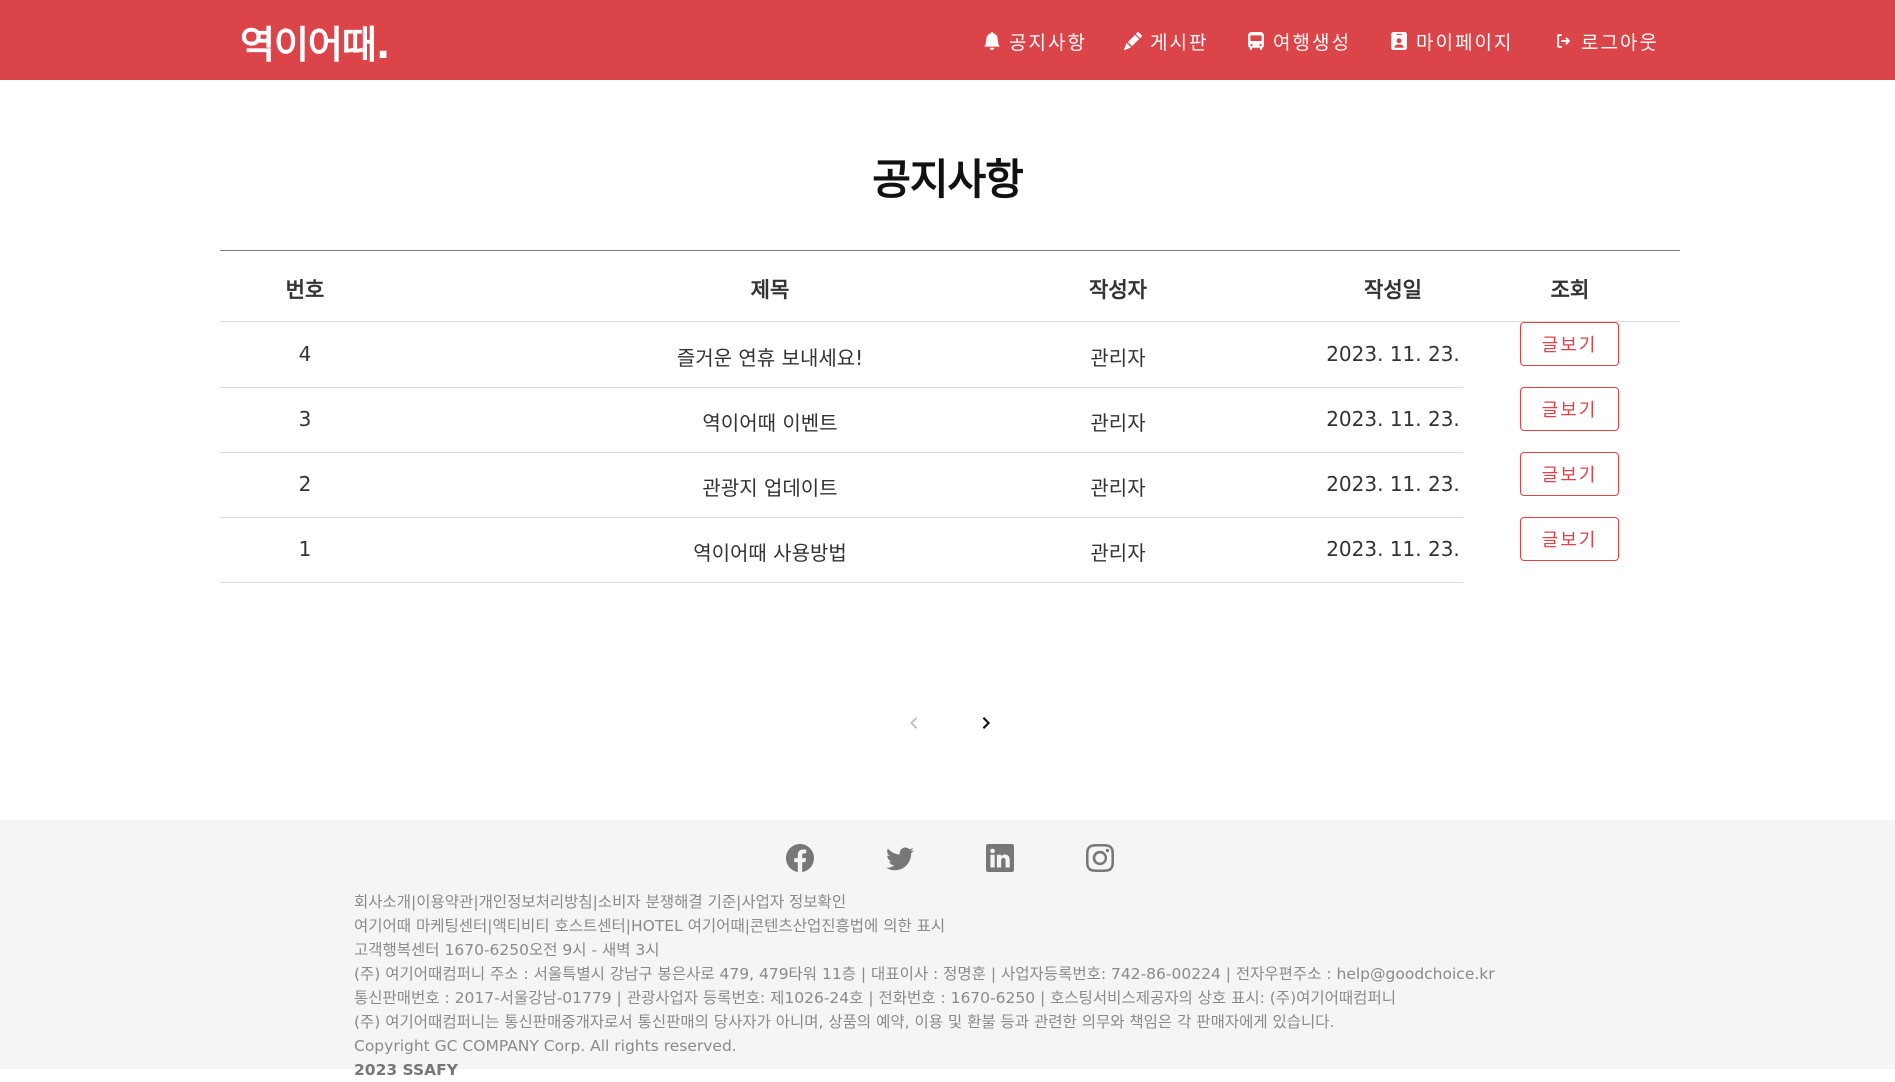 The image size is (1895, 1082). I want to click on instagram-link, so click(1100, 858).